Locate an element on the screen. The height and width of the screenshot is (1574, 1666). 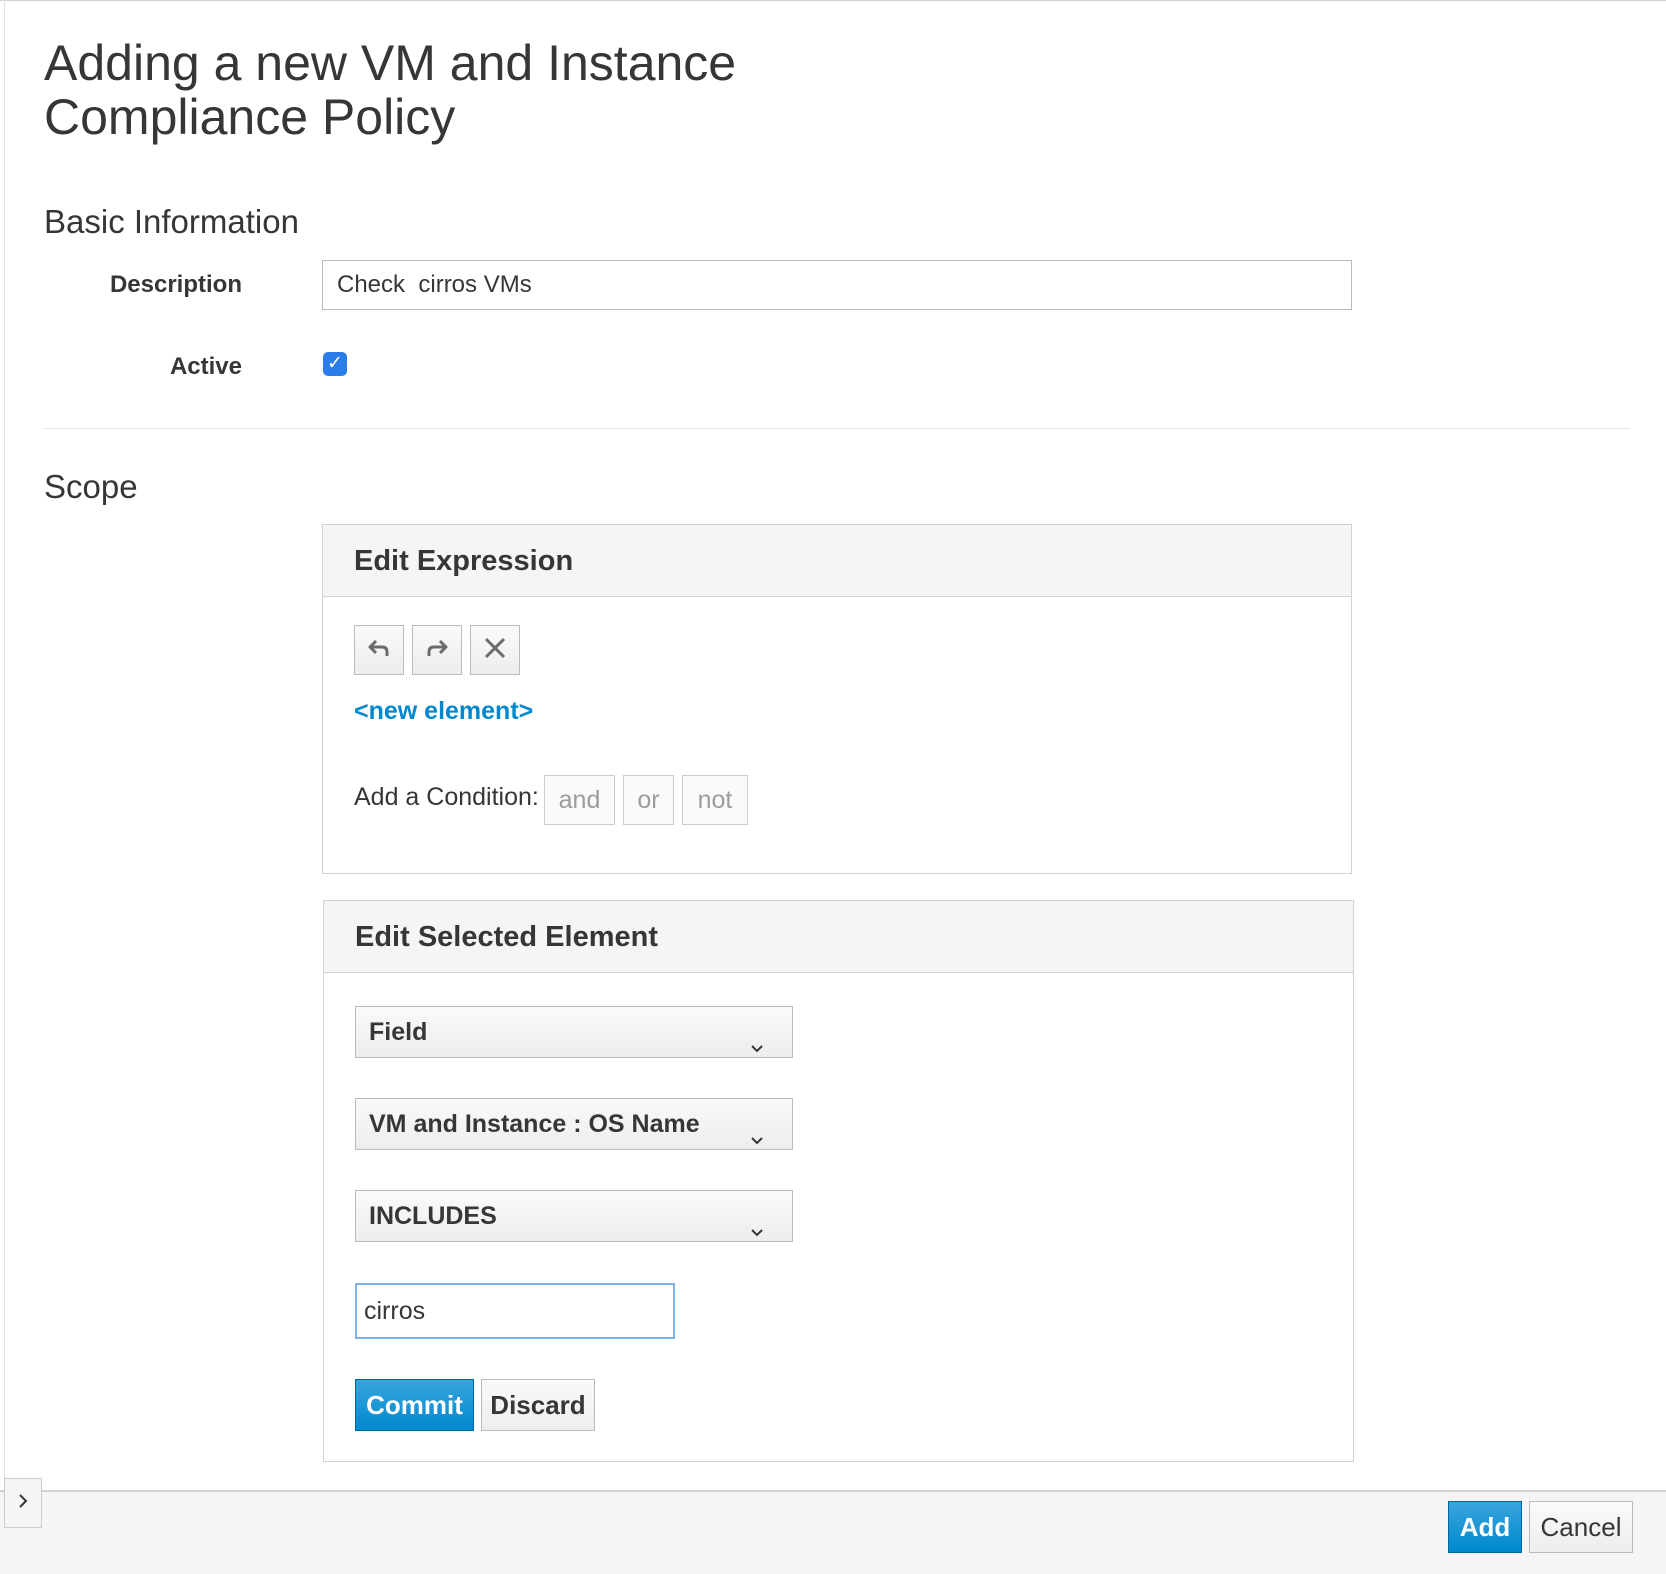
field-select: VM and Instance : OS Name is located at coordinates (574, 1124).